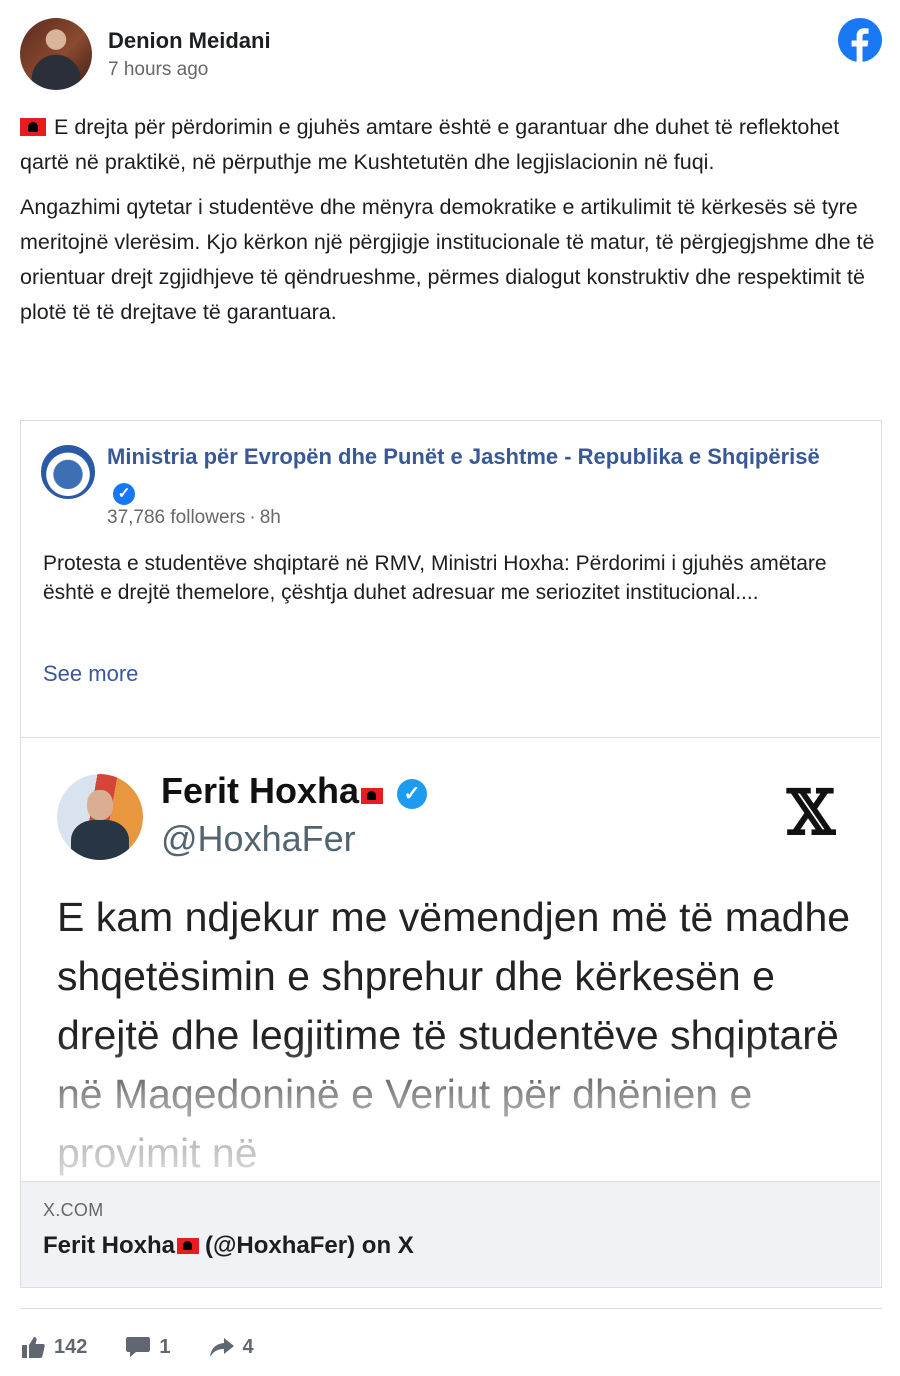 This screenshot has width=900, height=1376. Describe the element at coordinates (90, 674) in the screenshot. I see `see-more-link: See more` at that location.